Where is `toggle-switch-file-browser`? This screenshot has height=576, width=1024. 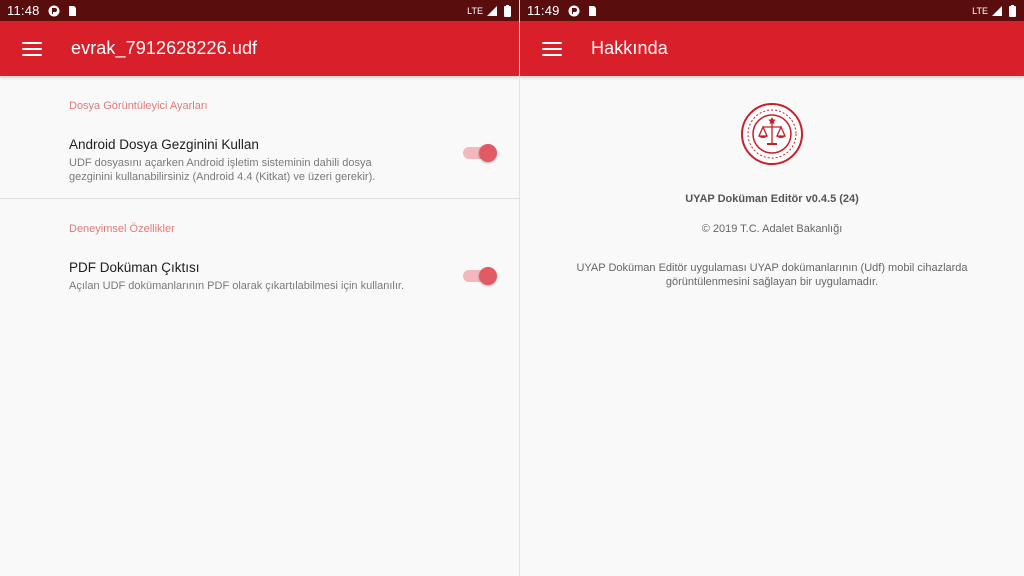 toggle-switch-file-browser is located at coordinates (480, 153).